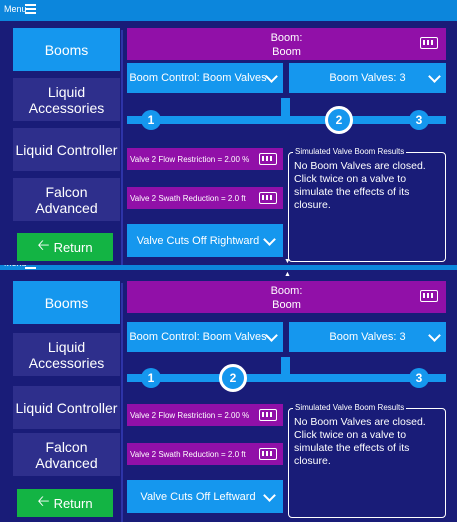 Image resolution: width=457 pixels, height=522 pixels. What do you see at coordinates (198, 496) in the screenshot?
I see `valve-cuts-off-value: Valve Cuts Off Leftward` at bounding box center [198, 496].